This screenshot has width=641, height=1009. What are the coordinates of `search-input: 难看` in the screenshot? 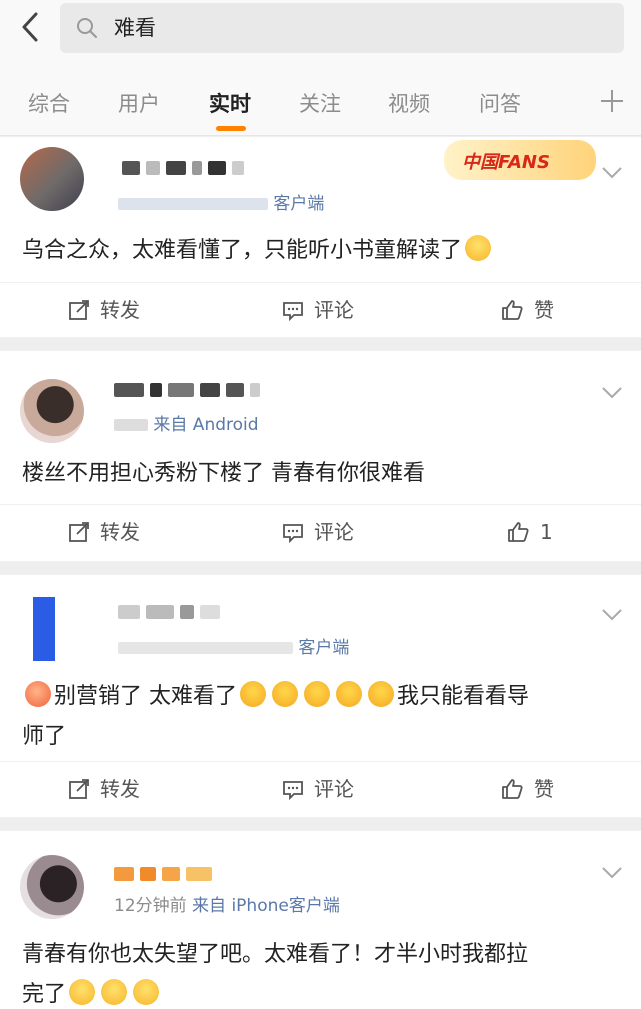 It's located at (342, 28).